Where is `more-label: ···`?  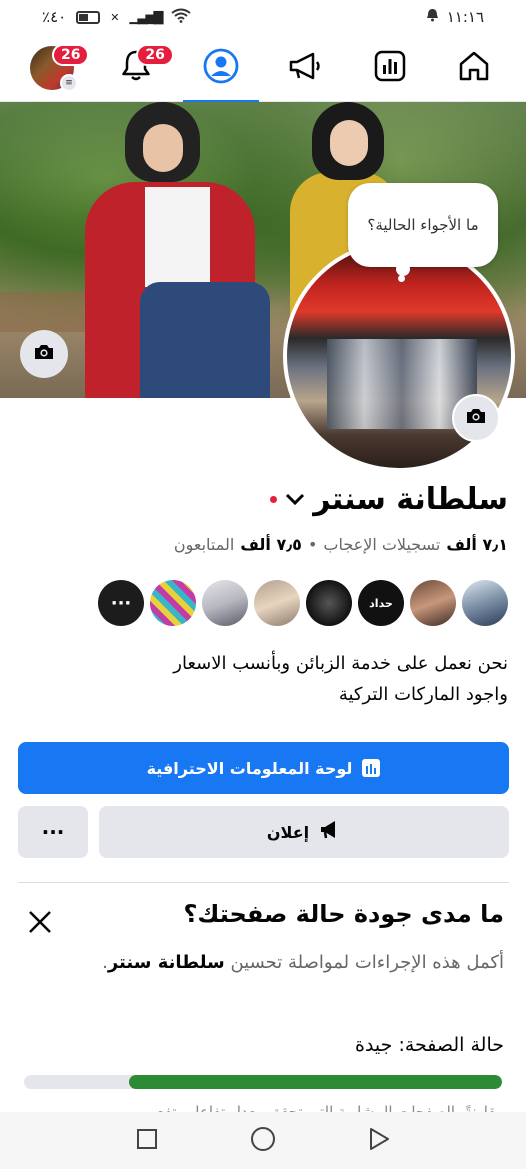 more-label: ··· is located at coordinates (53, 832).